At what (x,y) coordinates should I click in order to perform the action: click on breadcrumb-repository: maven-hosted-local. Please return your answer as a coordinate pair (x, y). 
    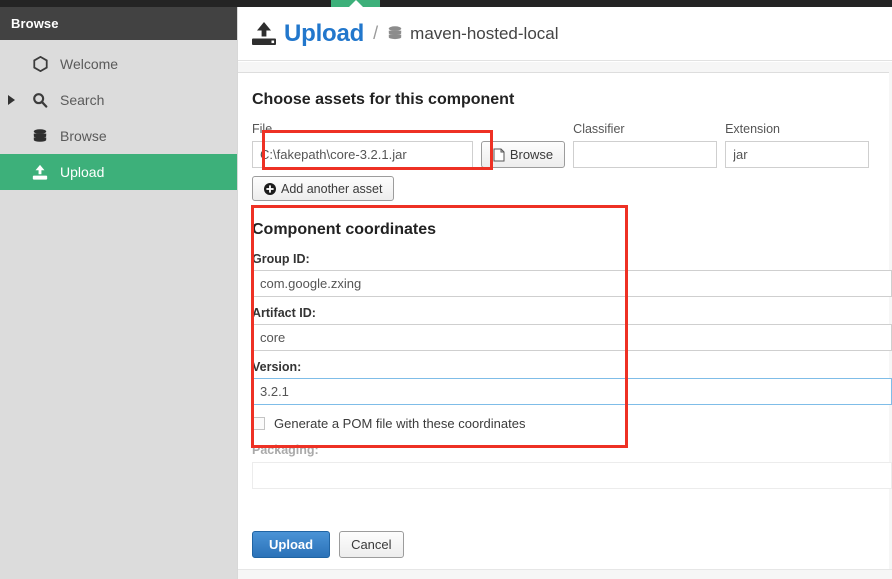
    Looking at the image, I should click on (484, 33).